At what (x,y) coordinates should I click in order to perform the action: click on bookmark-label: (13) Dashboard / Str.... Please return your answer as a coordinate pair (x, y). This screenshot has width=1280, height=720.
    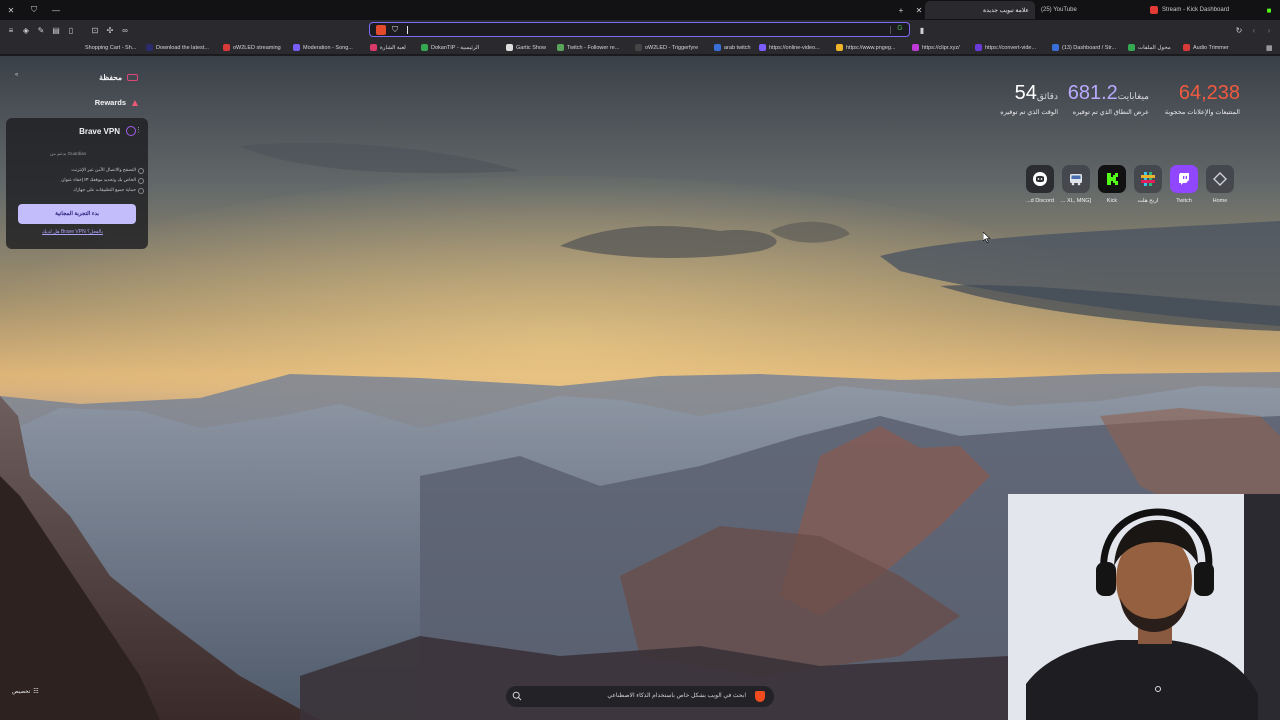
    Looking at the image, I should click on (1089, 47).